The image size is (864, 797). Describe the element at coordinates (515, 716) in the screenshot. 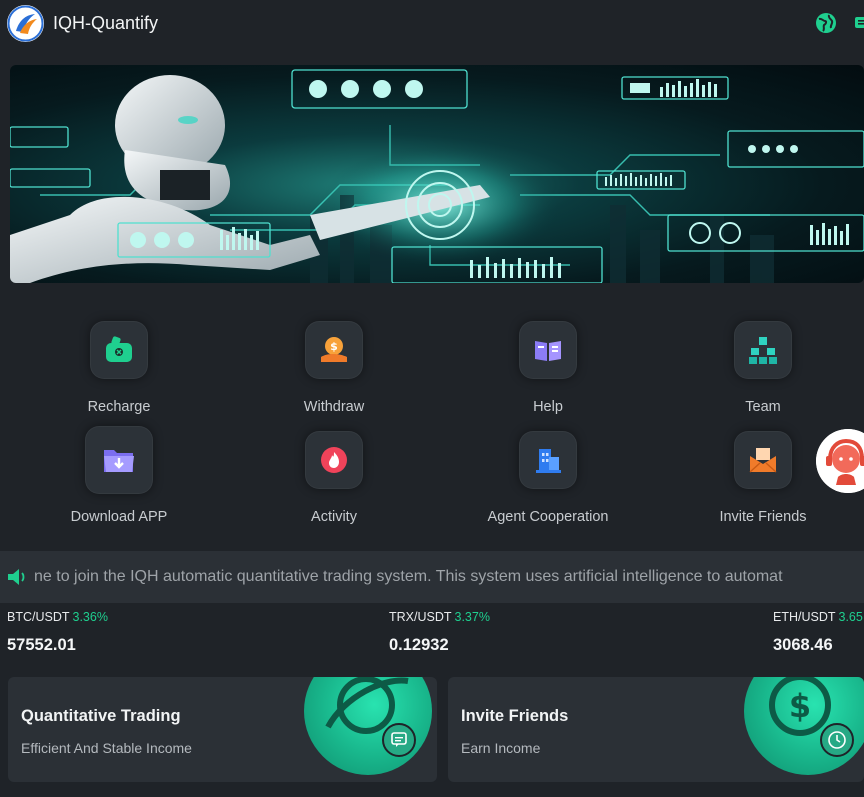

I see `card-title: Invite Friends` at that location.